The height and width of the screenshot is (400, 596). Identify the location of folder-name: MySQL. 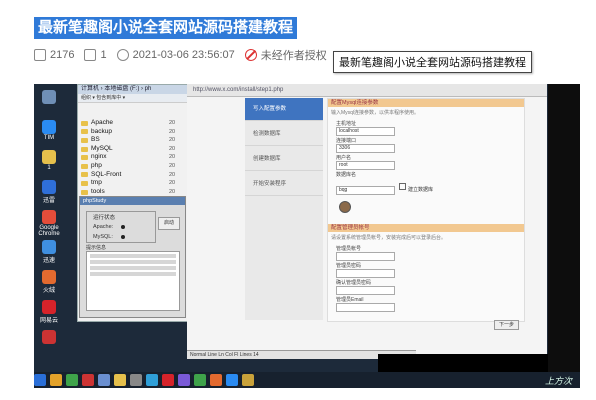
(102, 148).